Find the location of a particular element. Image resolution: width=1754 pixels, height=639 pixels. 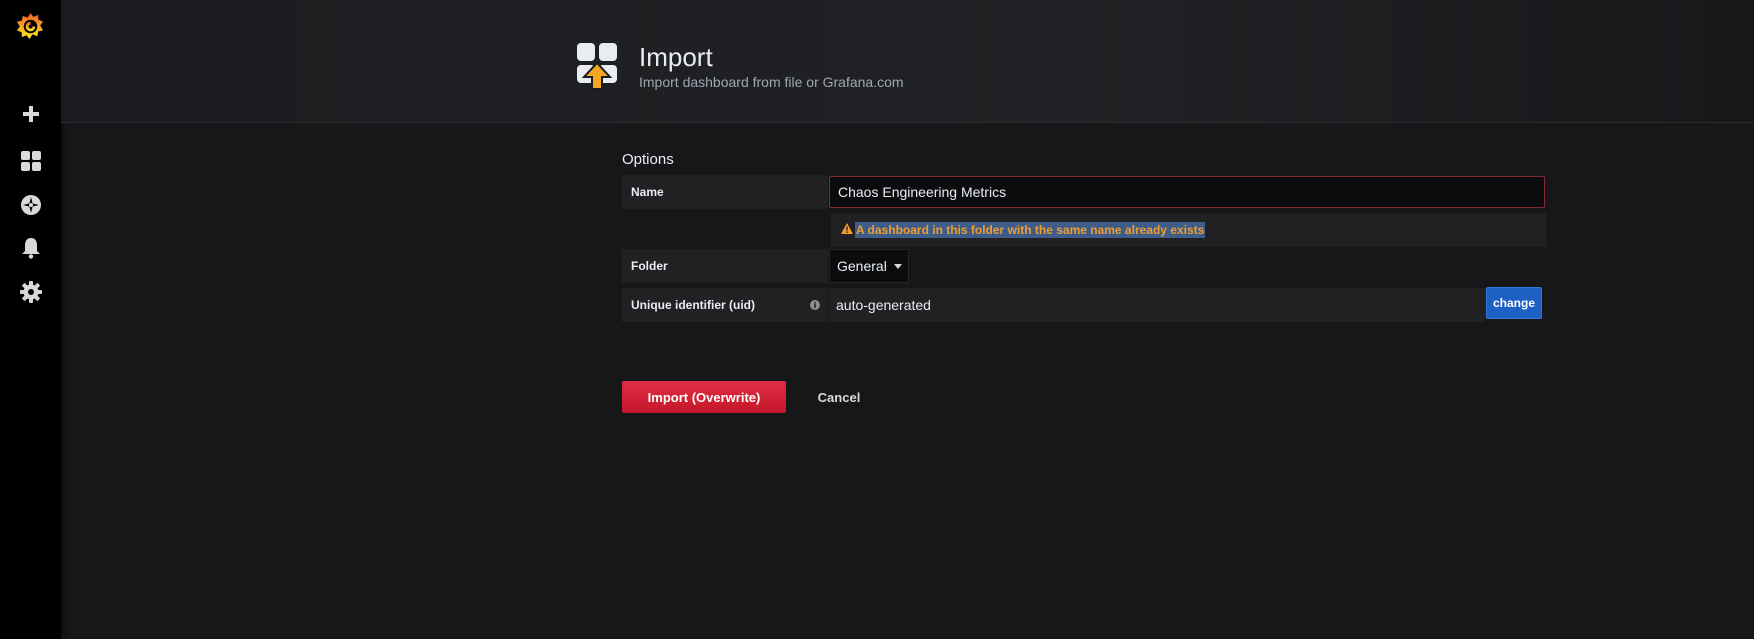

uid-value: auto-generated is located at coordinates (883, 305).